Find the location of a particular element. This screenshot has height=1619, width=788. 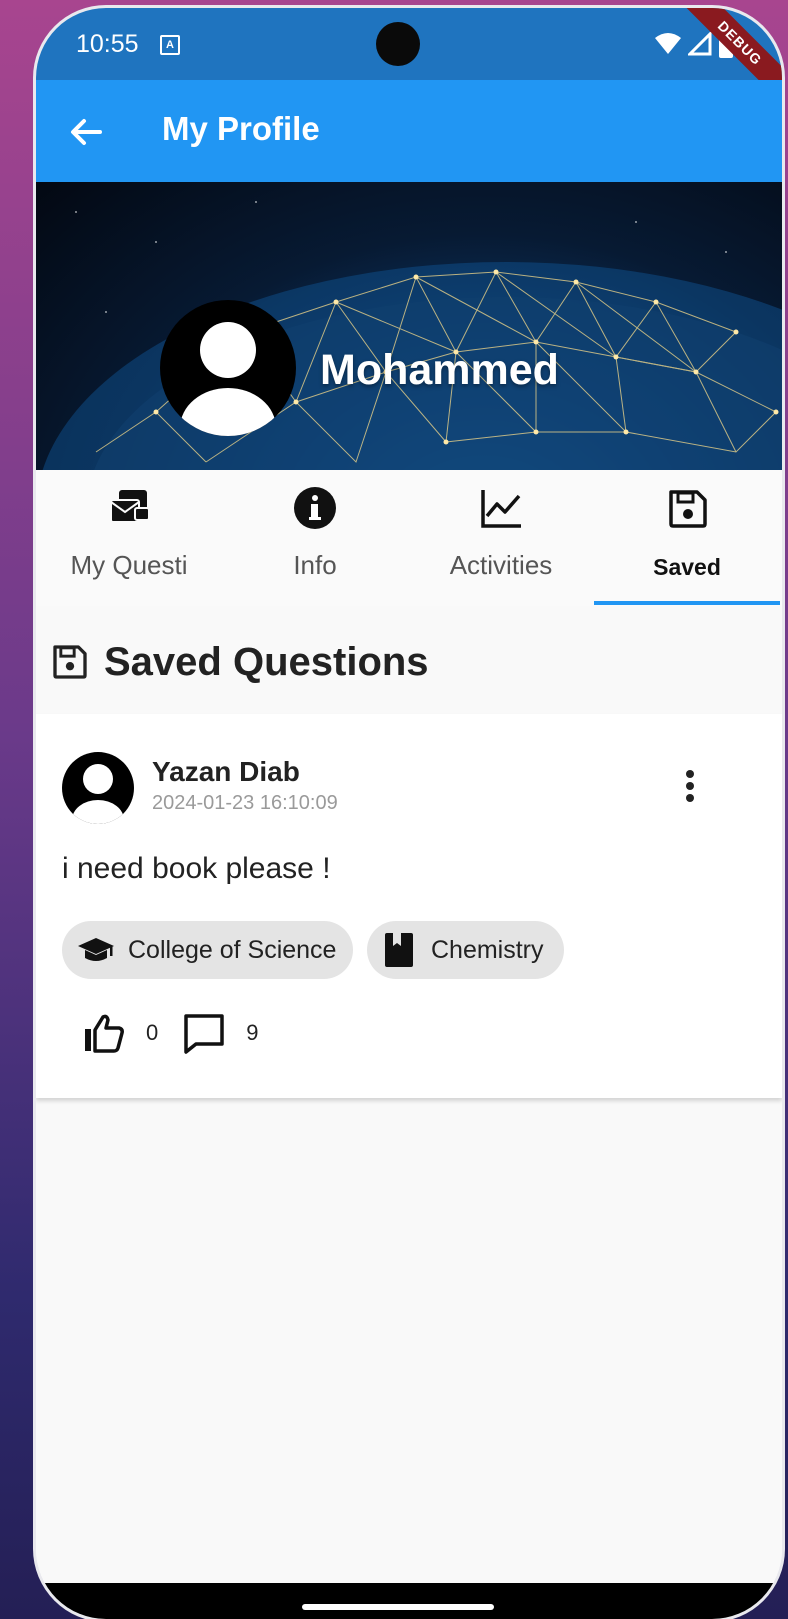

like-count: 0 is located at coordinates (152, 1032).